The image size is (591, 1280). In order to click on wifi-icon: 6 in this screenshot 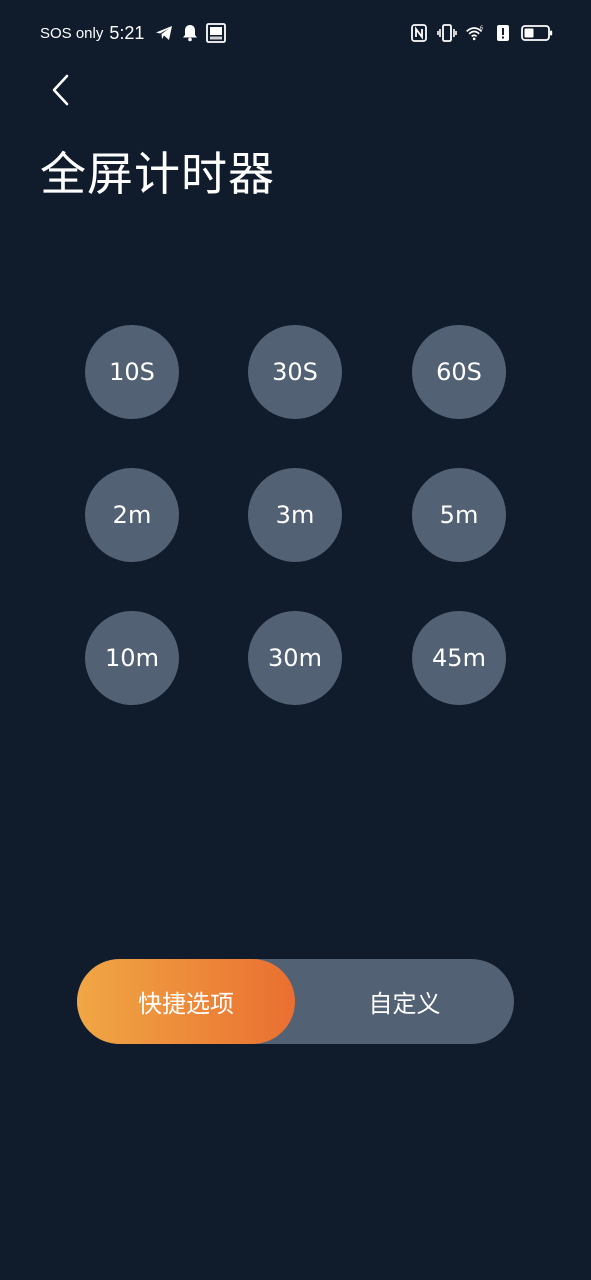, I will do `click(475, 33)`.